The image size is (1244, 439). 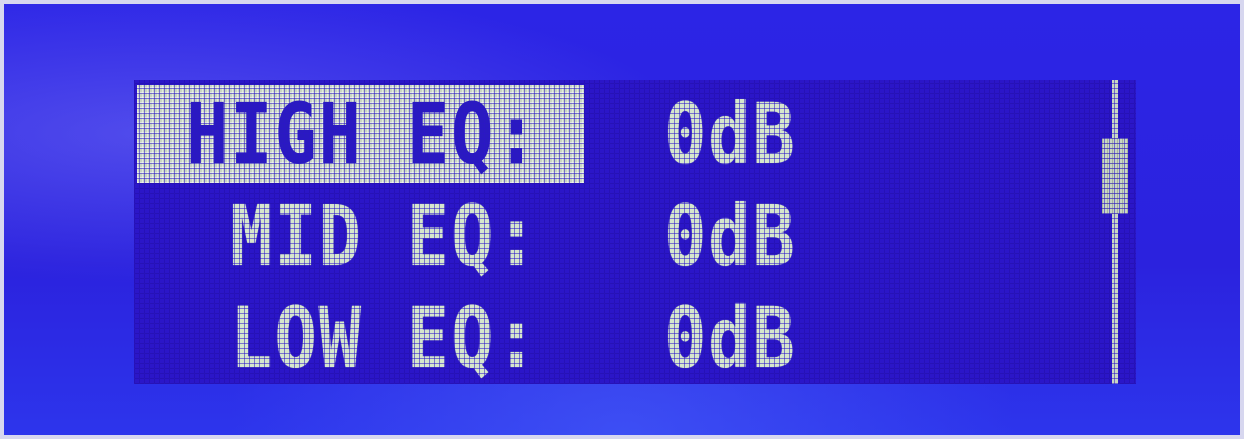 I want to click on menu-item-label: LOW EQ:, so click(x=363, y=338).